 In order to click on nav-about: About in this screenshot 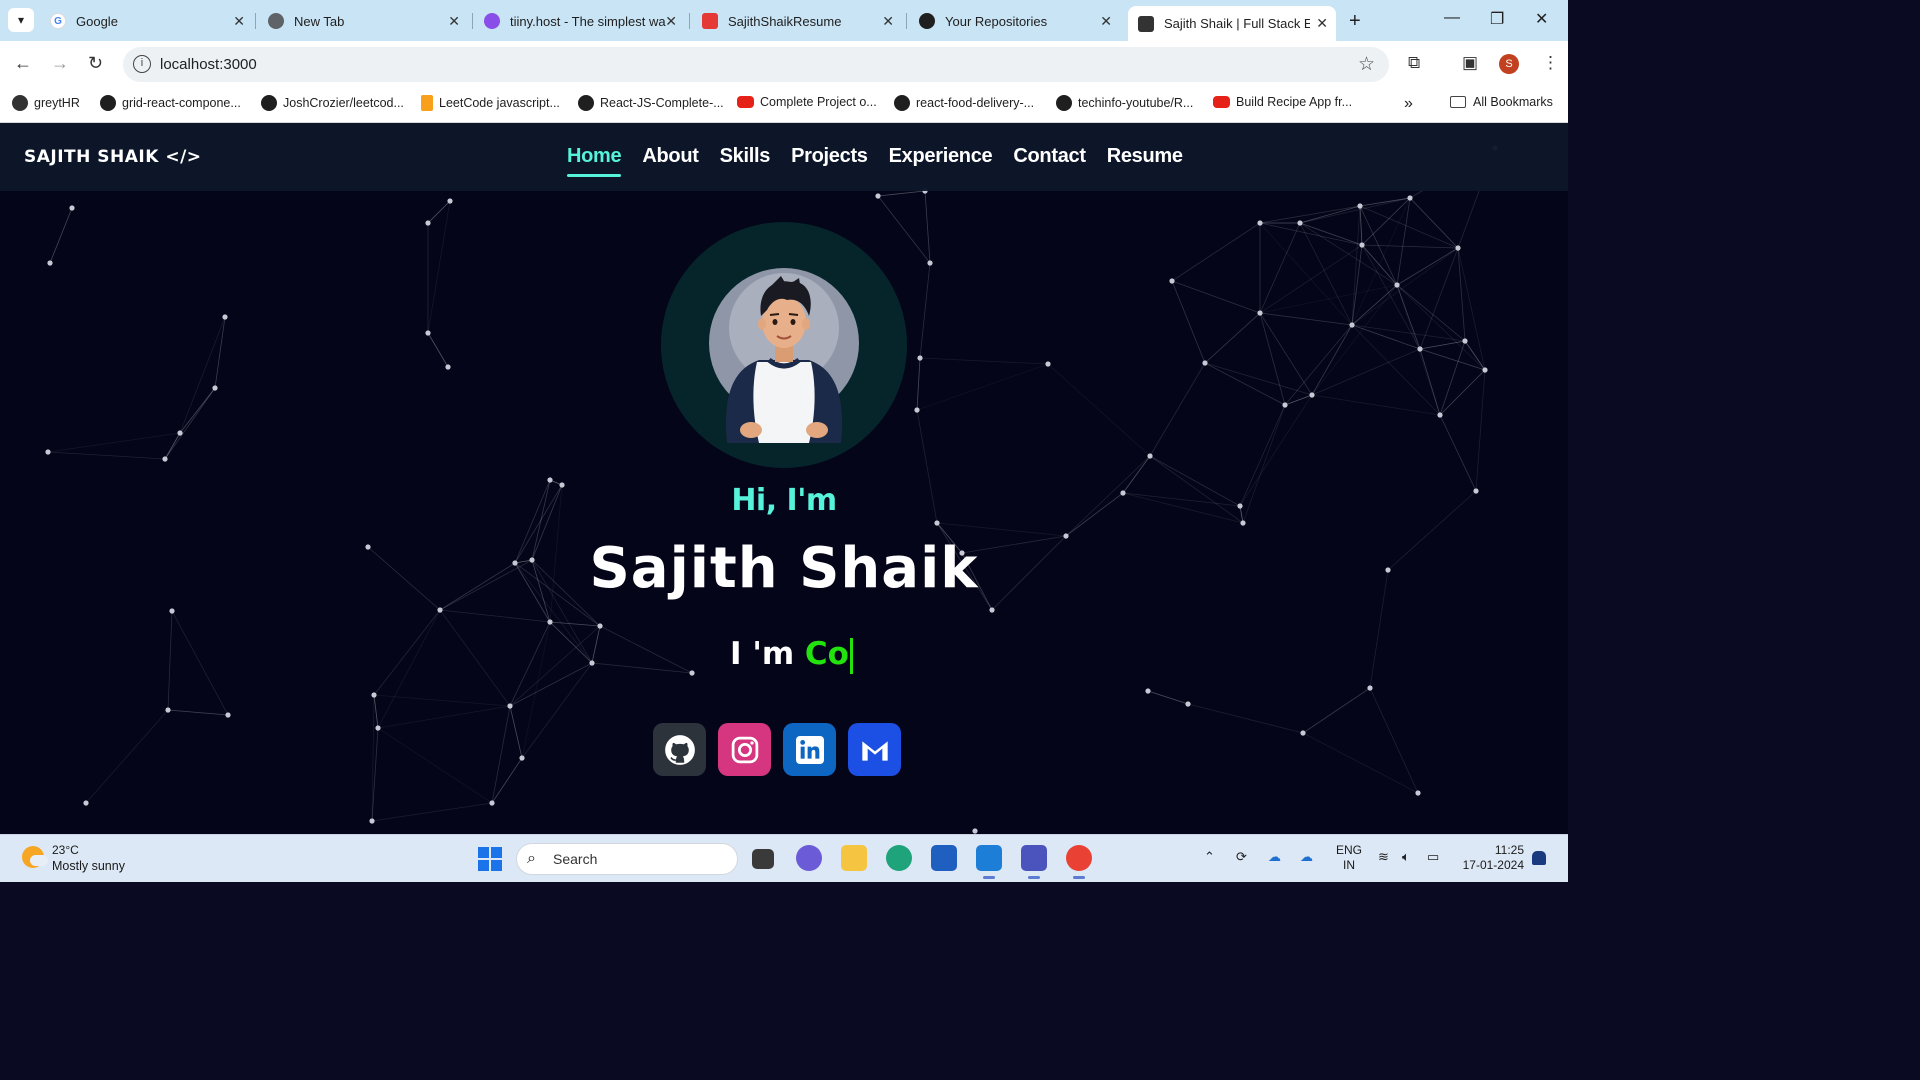, I will do `click(670, 156)`.